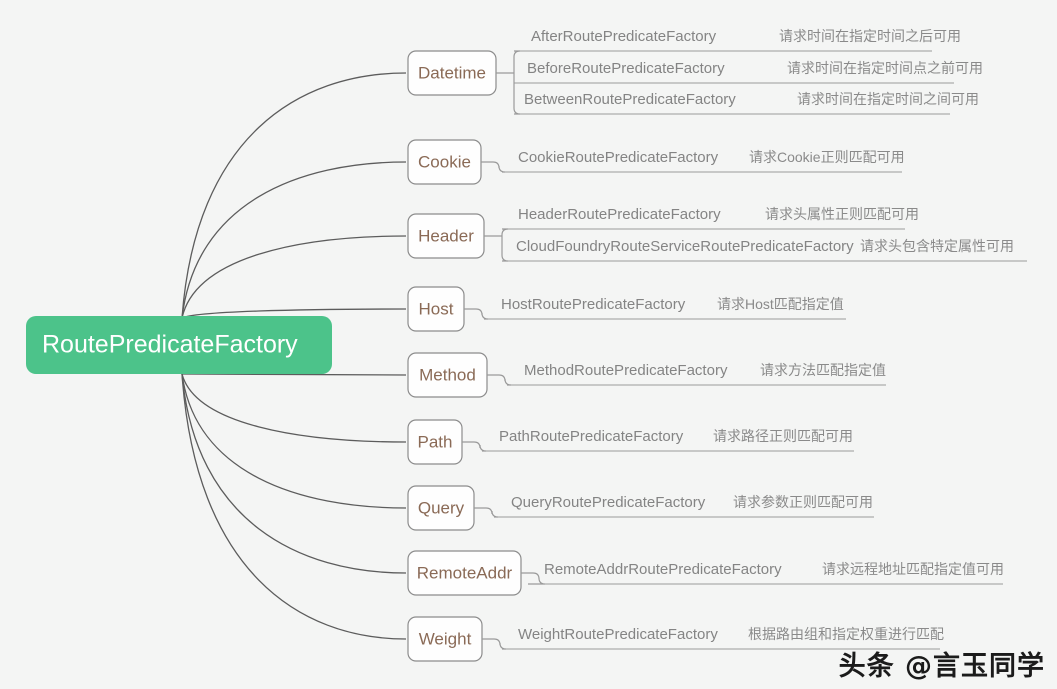 This screenshot has width=1057, height=689. Describe the element at coordinates (493, 167) in the screenshot. I see `child-elbow-cookie` at that location.